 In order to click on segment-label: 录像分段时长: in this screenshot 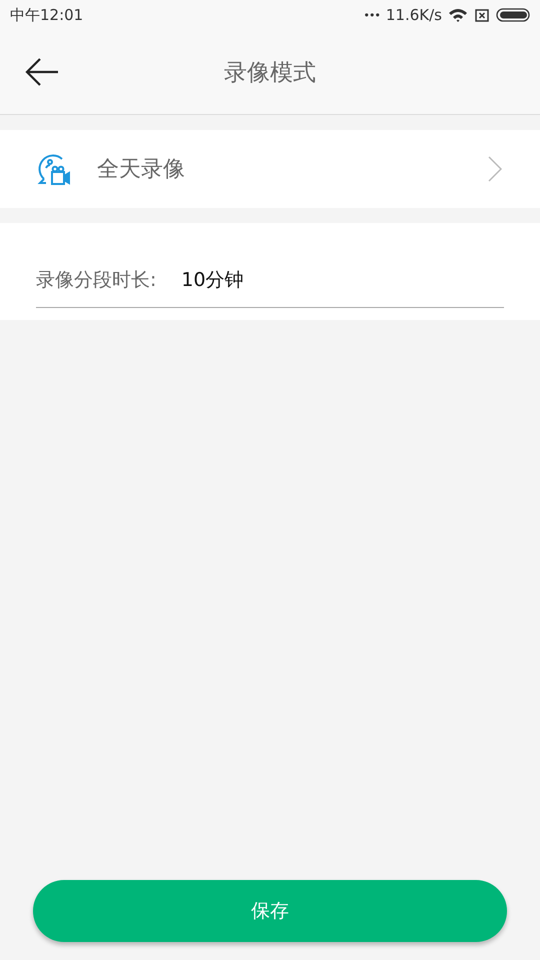, I will do `click(96, 280)`.